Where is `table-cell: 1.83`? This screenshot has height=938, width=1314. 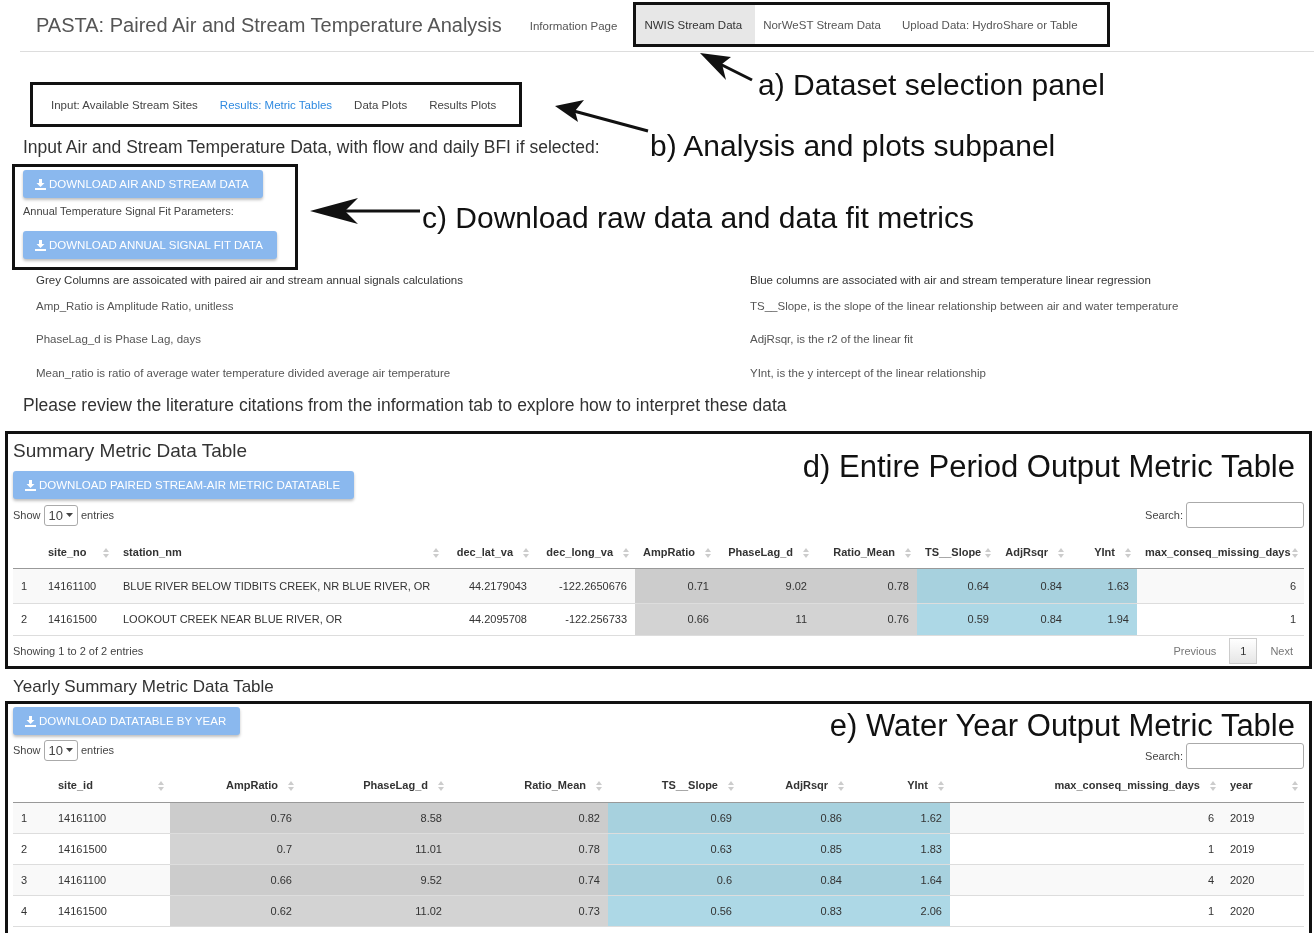
table-cell: 1.83 is located at coordinates (900, 848).